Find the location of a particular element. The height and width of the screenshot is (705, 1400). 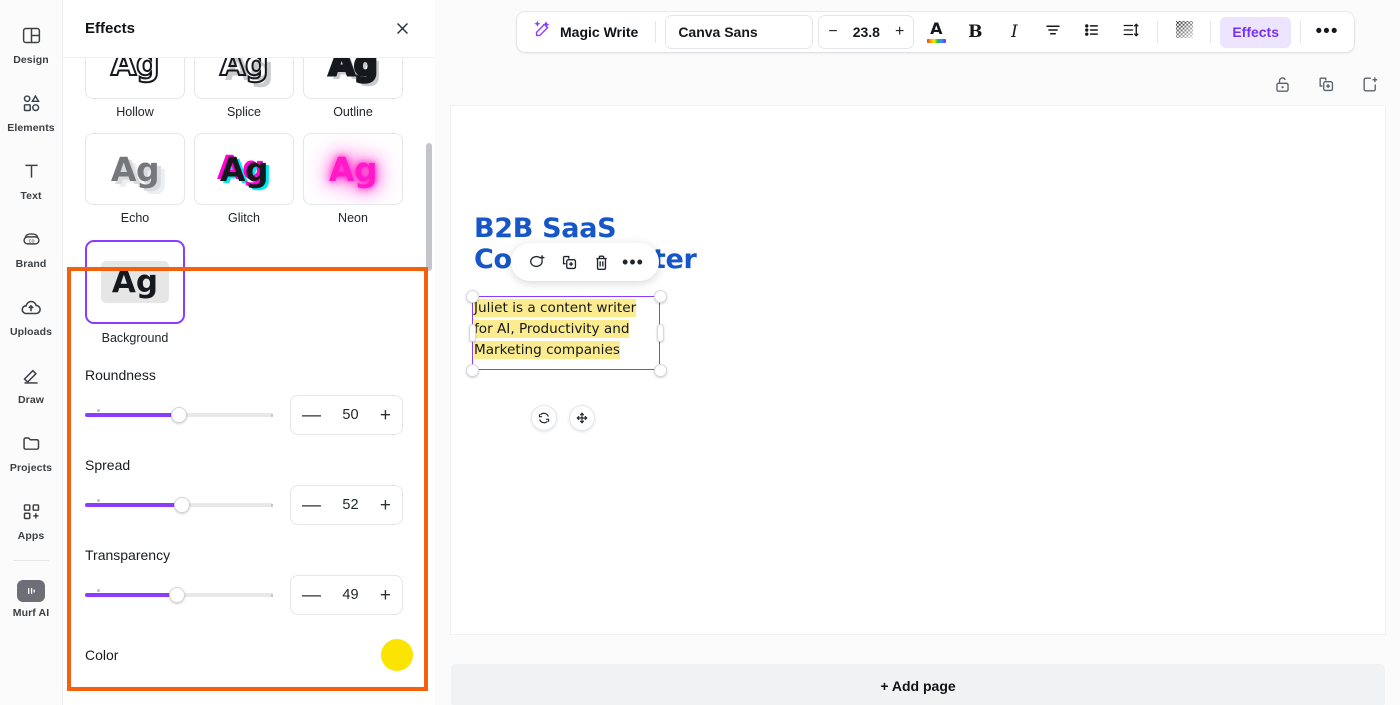

sidebar-label-draw: Draw is located at coordinates (31, 399).